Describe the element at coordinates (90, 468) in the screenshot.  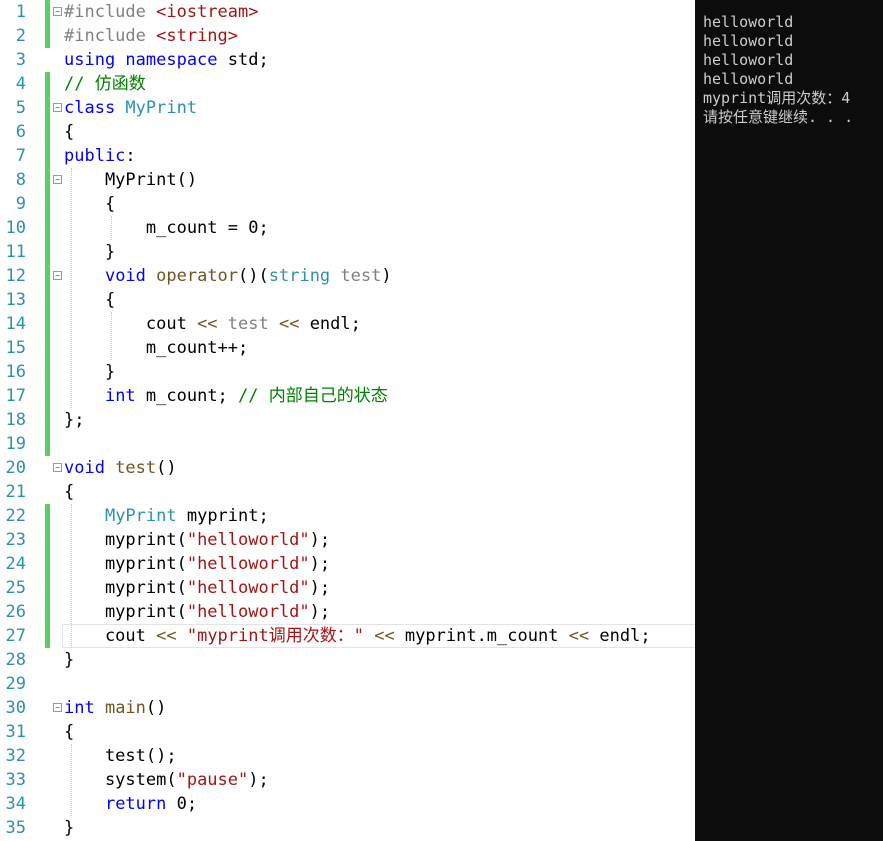
I see `code-token: void` at that location.